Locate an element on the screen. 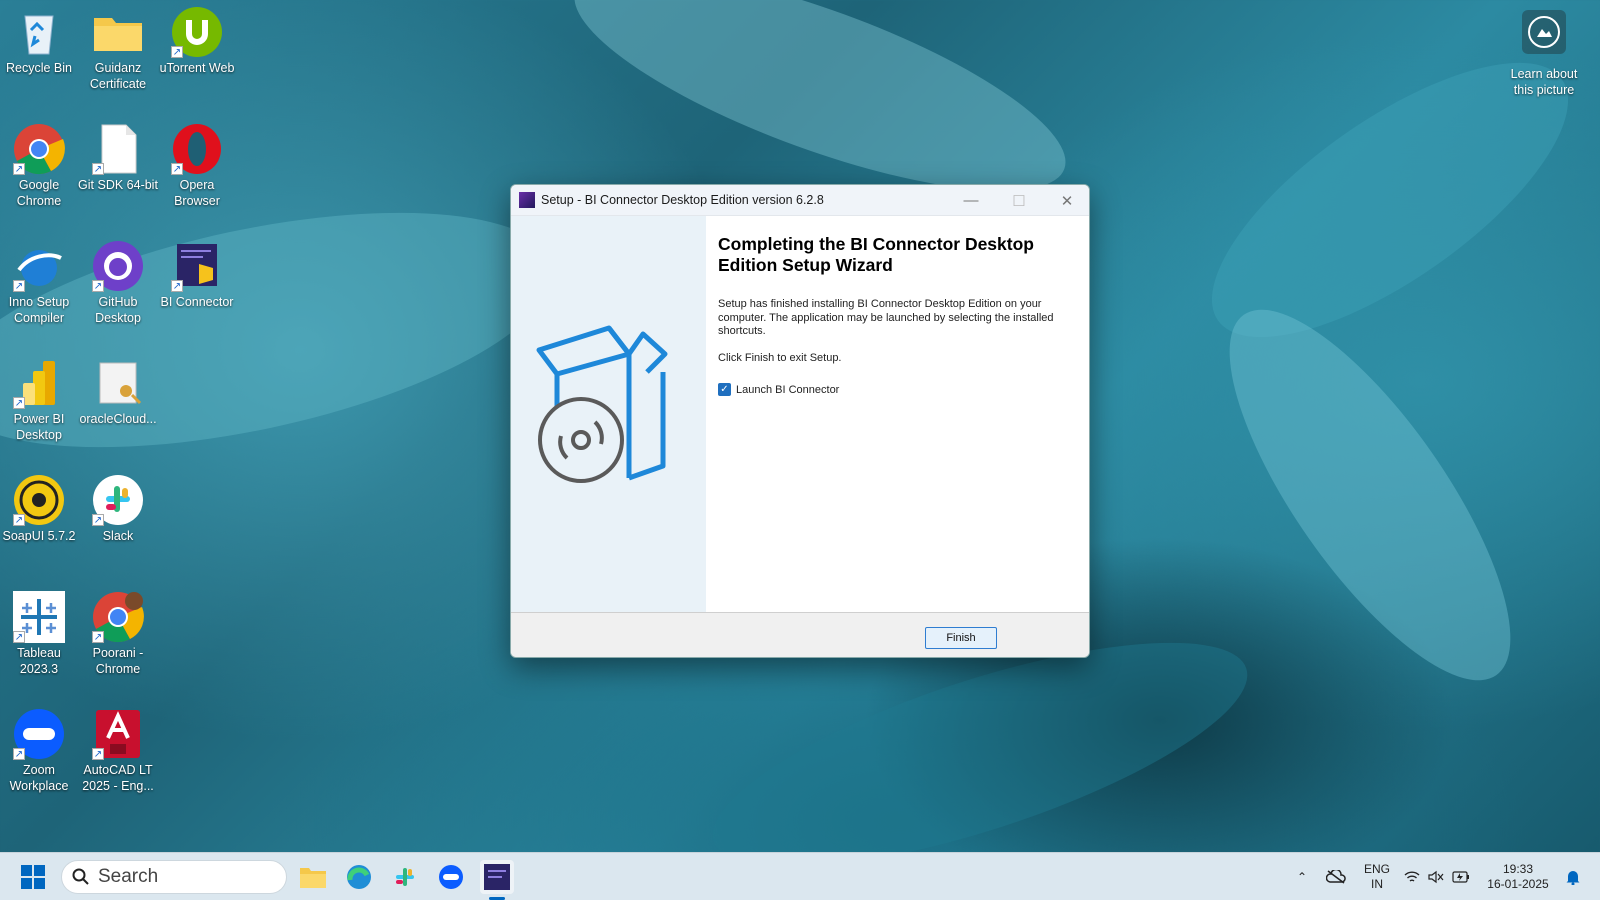 The image size is (1600, 900). cloud-offline-icon is located at coordinates (1336, 877).